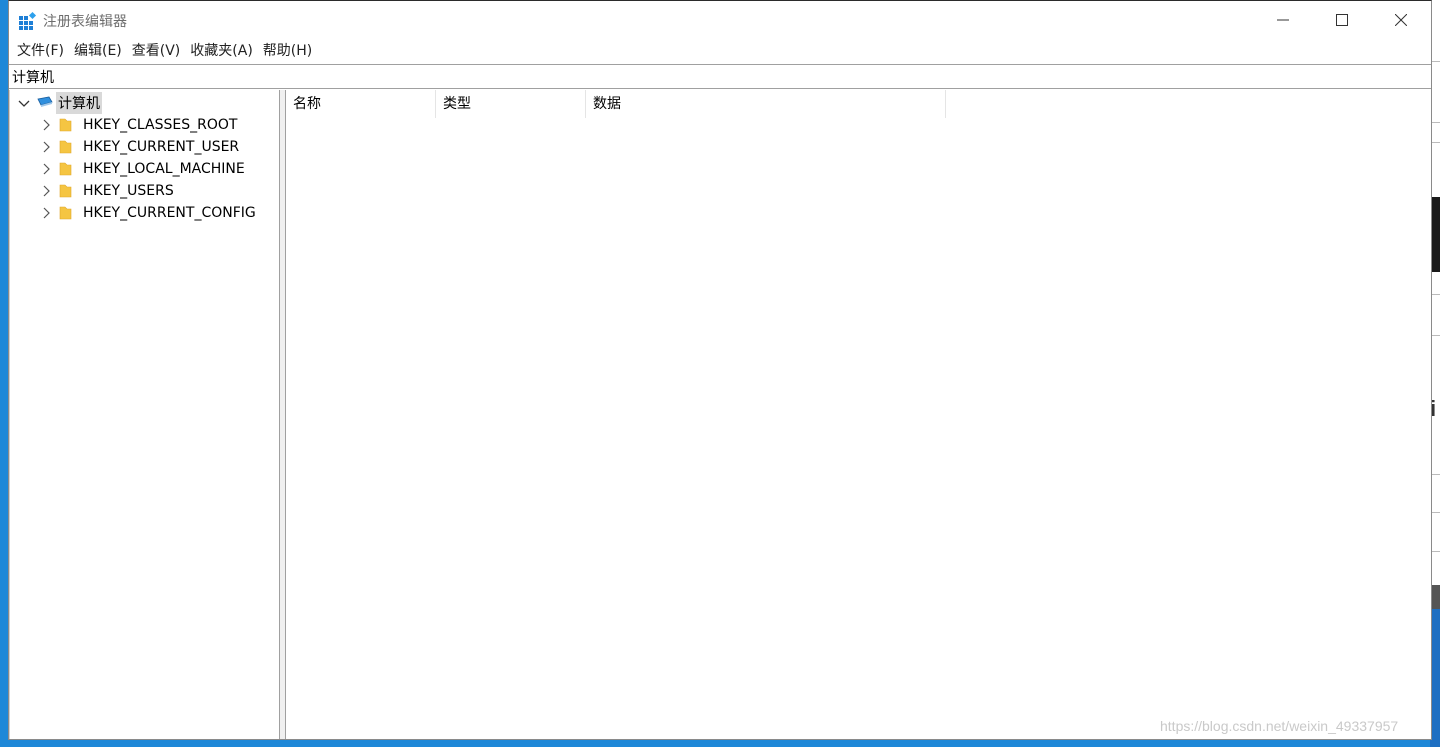  I want to click on tree-item-label: HKEY_CURRENT_CONFIG, so click(169, 213).